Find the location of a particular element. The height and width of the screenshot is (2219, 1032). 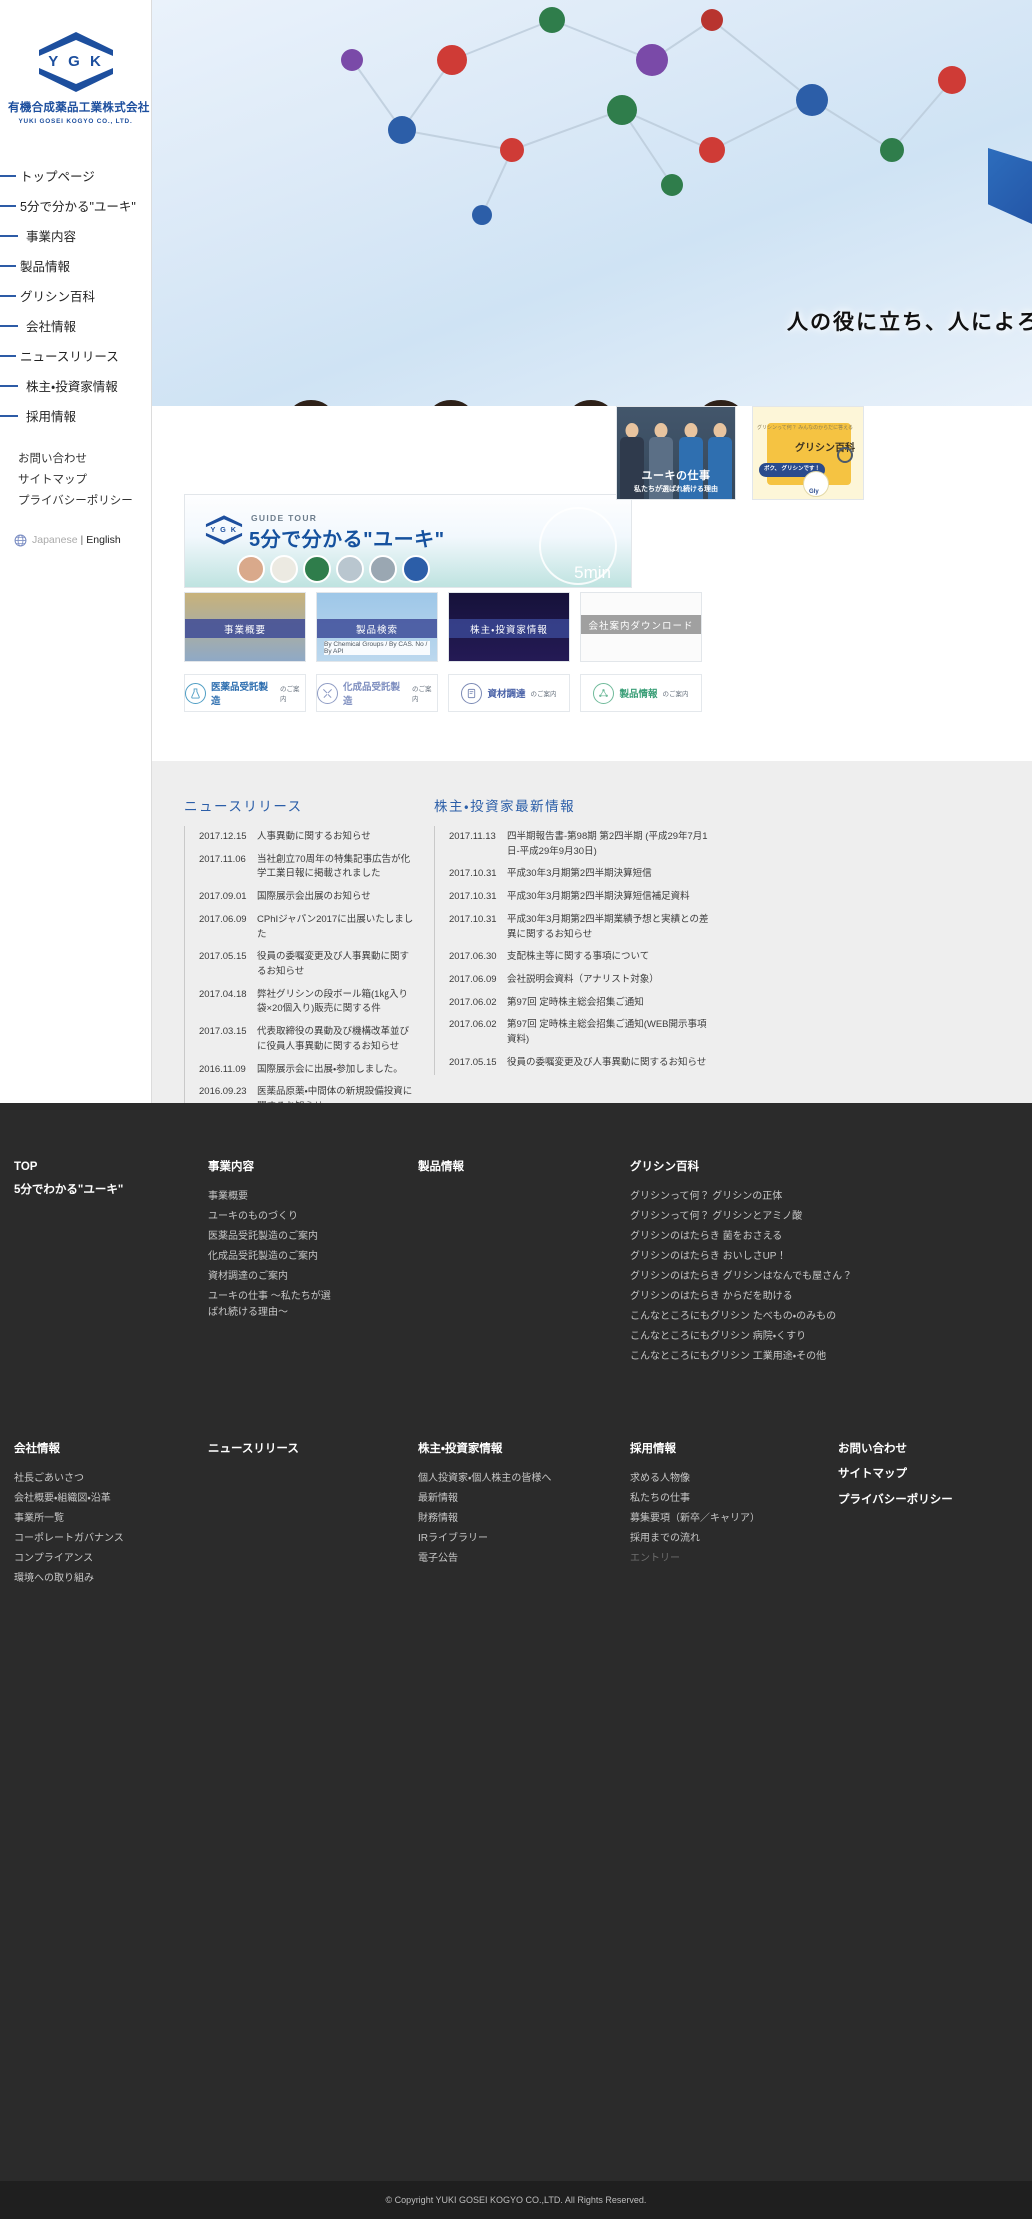

link-chemical-manufacturing: 化成品受託製造 のご案内 is located at coordinates (377, 693).